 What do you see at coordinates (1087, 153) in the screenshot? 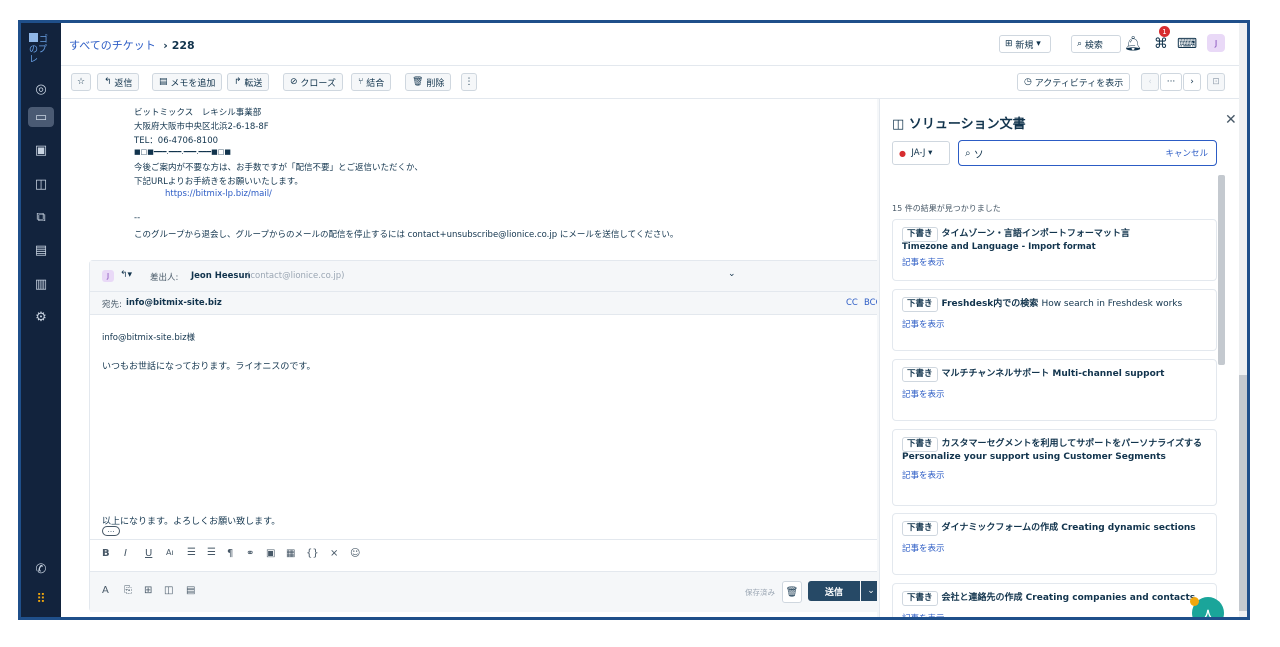
I see `solution-search-input: ⌕ ソ キャンセル` at bounding box center [1087, 153].